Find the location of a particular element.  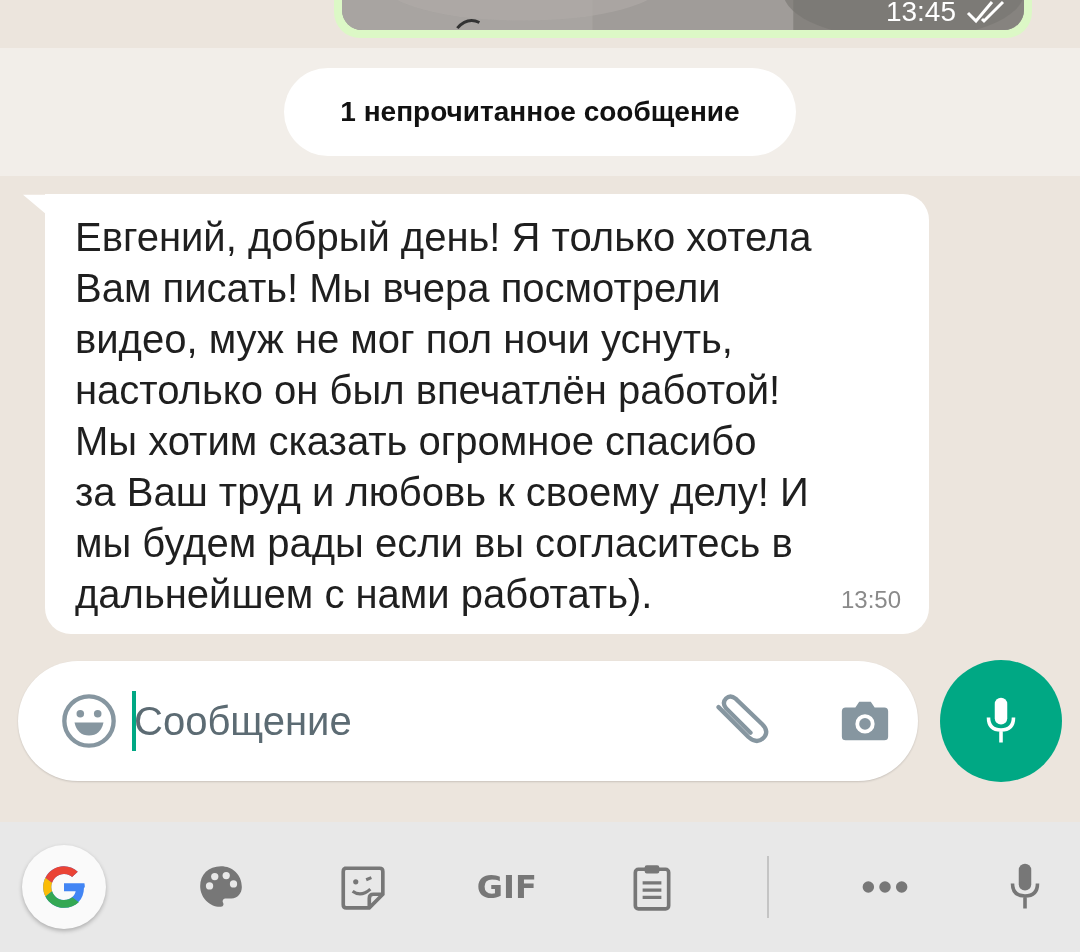

message-time: 13:50 is located at coordinates (870, 600).